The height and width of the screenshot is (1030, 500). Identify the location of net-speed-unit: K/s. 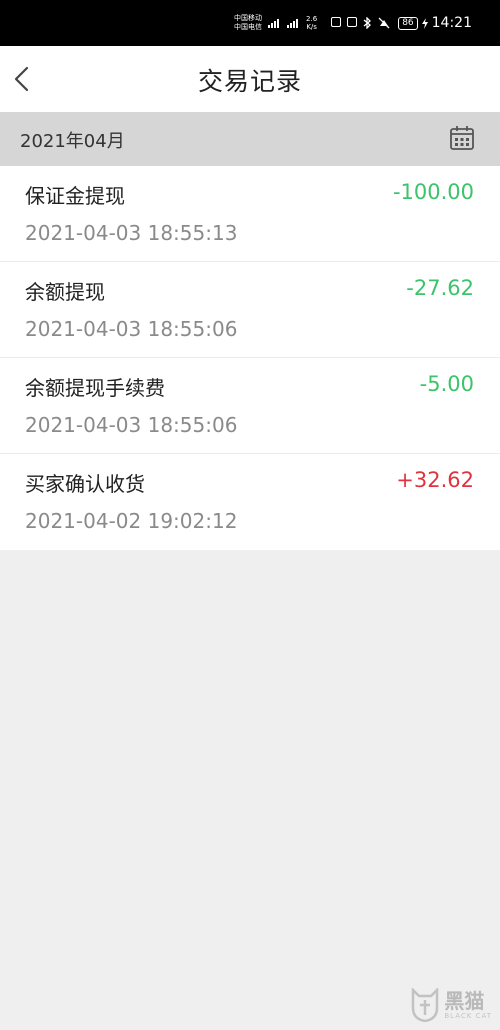
(311, 27).